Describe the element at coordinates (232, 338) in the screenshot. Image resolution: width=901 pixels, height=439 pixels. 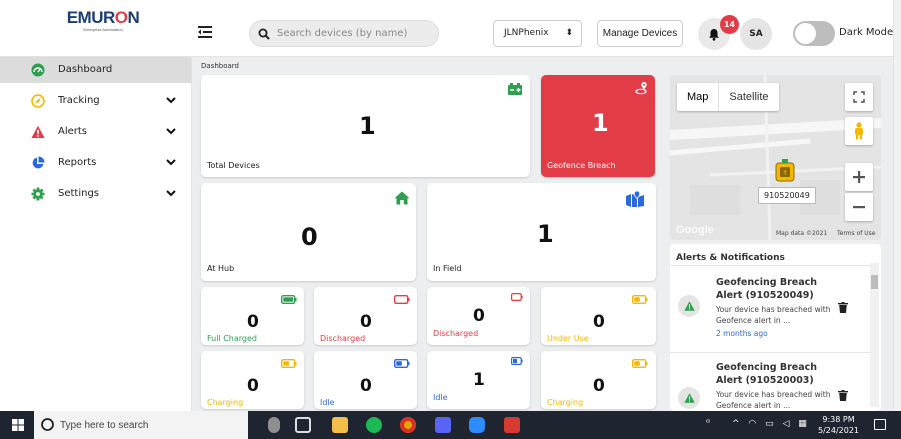
I see `battery-label: Full Charged` at that location.